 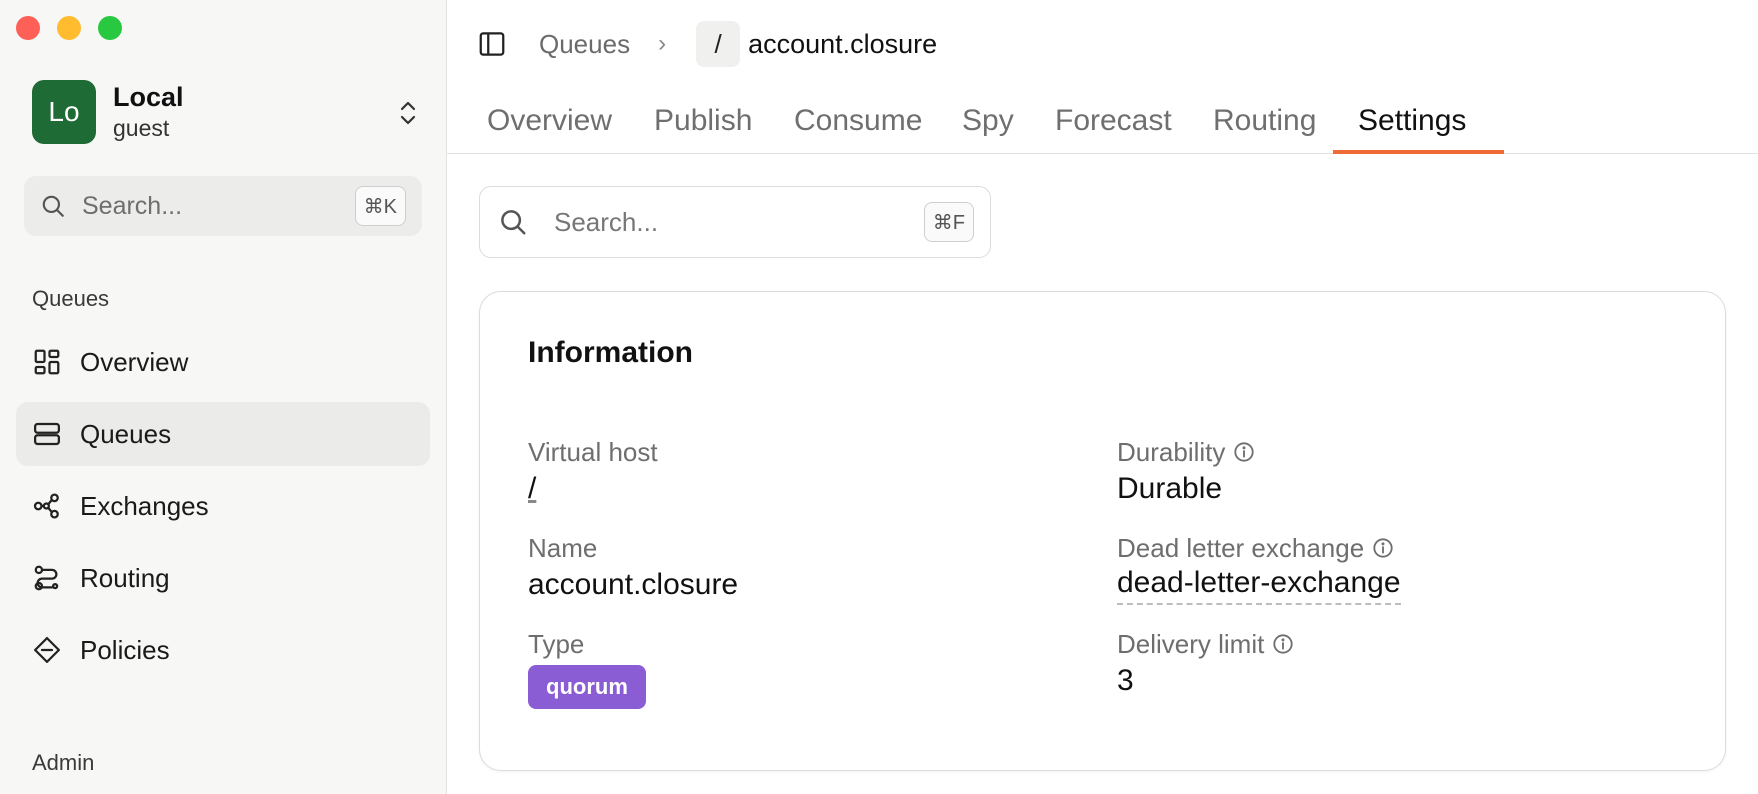 I want to click on sidebar-item-label: Overview, so click(x=134, y=361).